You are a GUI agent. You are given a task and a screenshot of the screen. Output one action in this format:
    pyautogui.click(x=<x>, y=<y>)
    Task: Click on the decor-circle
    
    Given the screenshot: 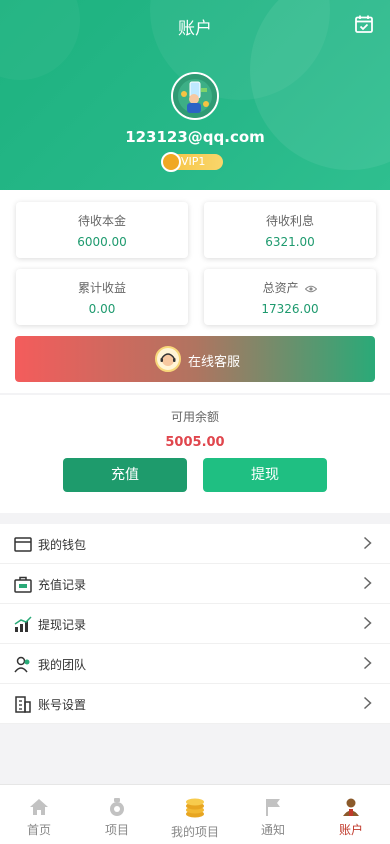 What is the action you would take?
    pyautogui.click(x=40, y=40)
    